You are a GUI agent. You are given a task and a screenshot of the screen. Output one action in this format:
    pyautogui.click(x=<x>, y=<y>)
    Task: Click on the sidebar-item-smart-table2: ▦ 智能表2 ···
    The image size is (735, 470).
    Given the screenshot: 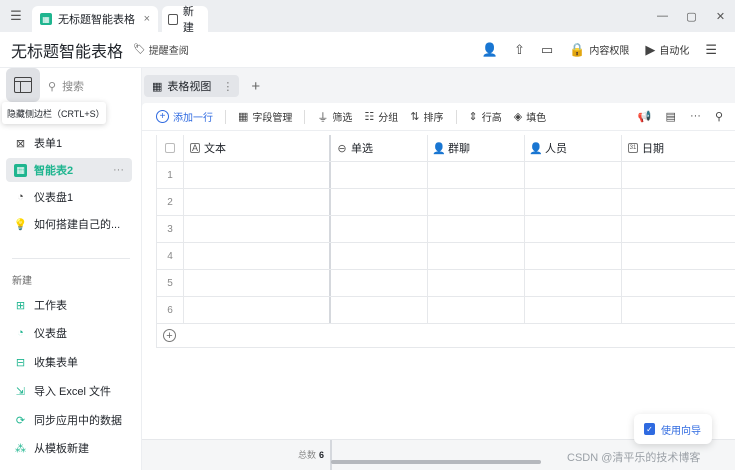 What is the action you would take?
    pyautogui.click(x=69, y=170)
    